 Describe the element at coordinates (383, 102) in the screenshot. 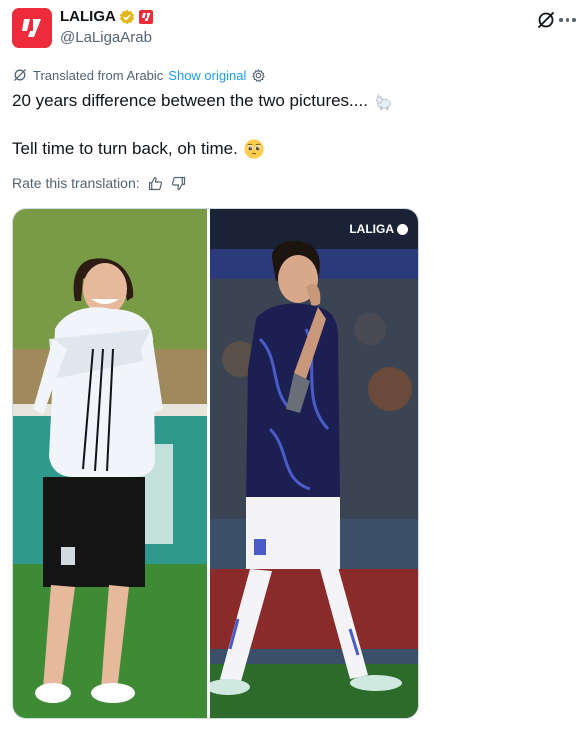

I see `goat-emoji-icon` at that location.